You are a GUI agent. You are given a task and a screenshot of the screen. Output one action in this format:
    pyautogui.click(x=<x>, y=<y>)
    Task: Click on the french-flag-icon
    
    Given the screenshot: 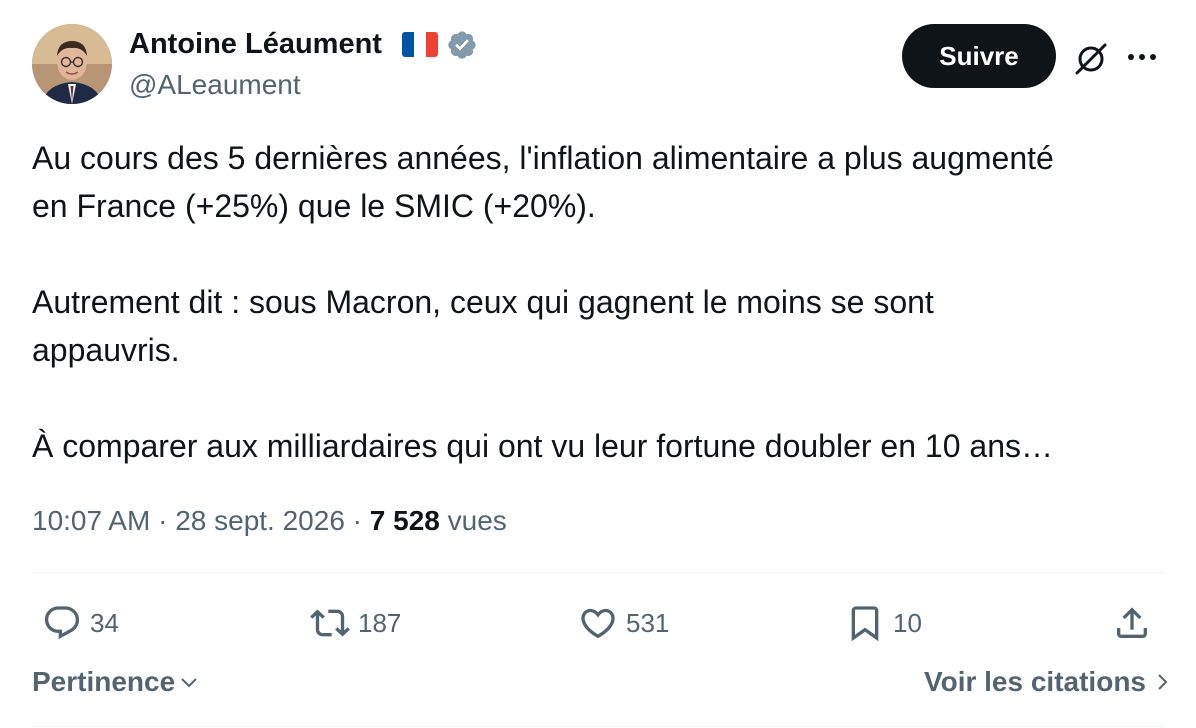 What is the action you would take?
    pyautogui.click(x=420, y=44)
    